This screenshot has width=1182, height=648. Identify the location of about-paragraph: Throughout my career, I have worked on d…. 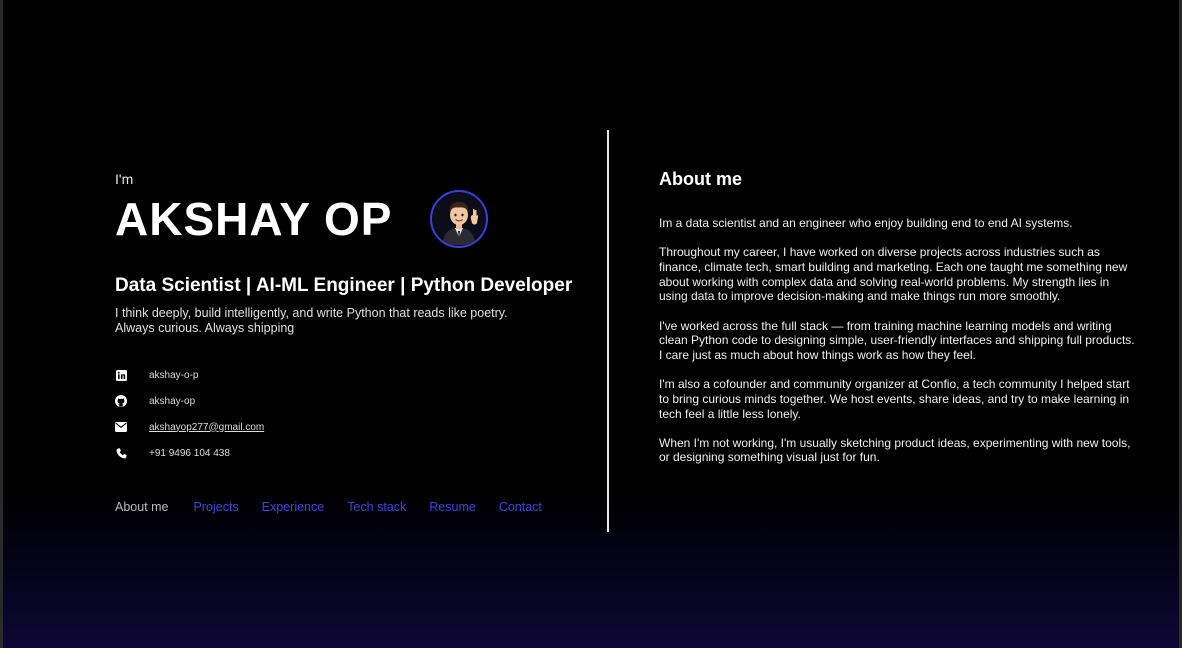
(893, 274).